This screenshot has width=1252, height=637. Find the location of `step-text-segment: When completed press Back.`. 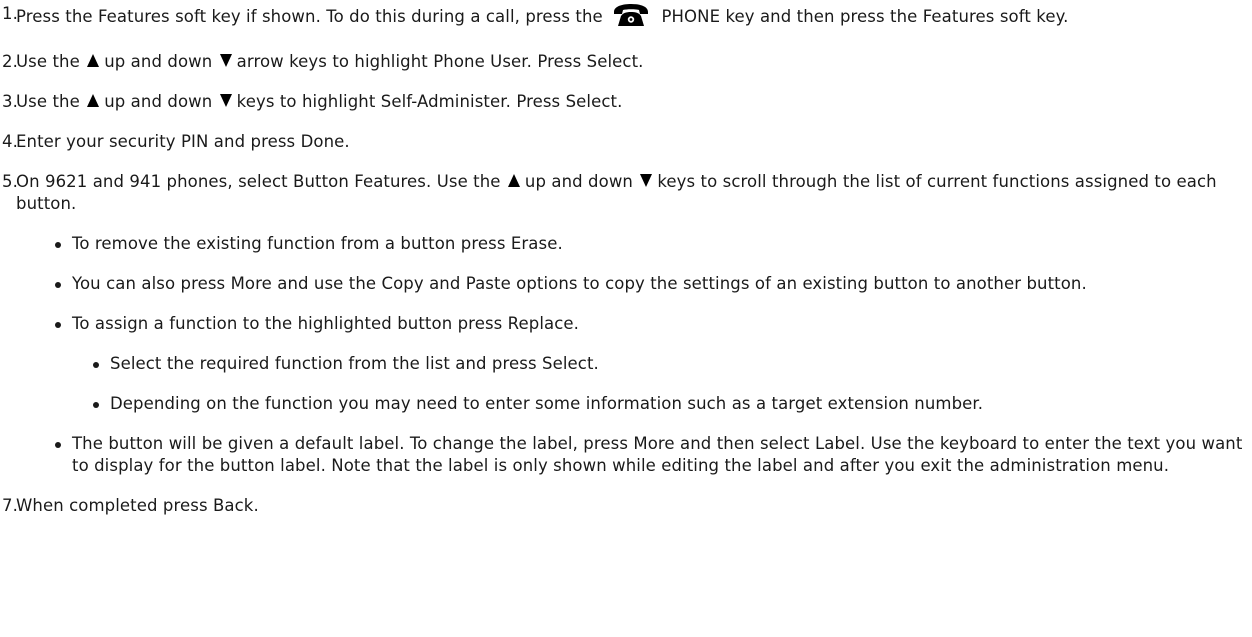

step-text-segment: When completed press Back. is located at coordinates (137, 505).